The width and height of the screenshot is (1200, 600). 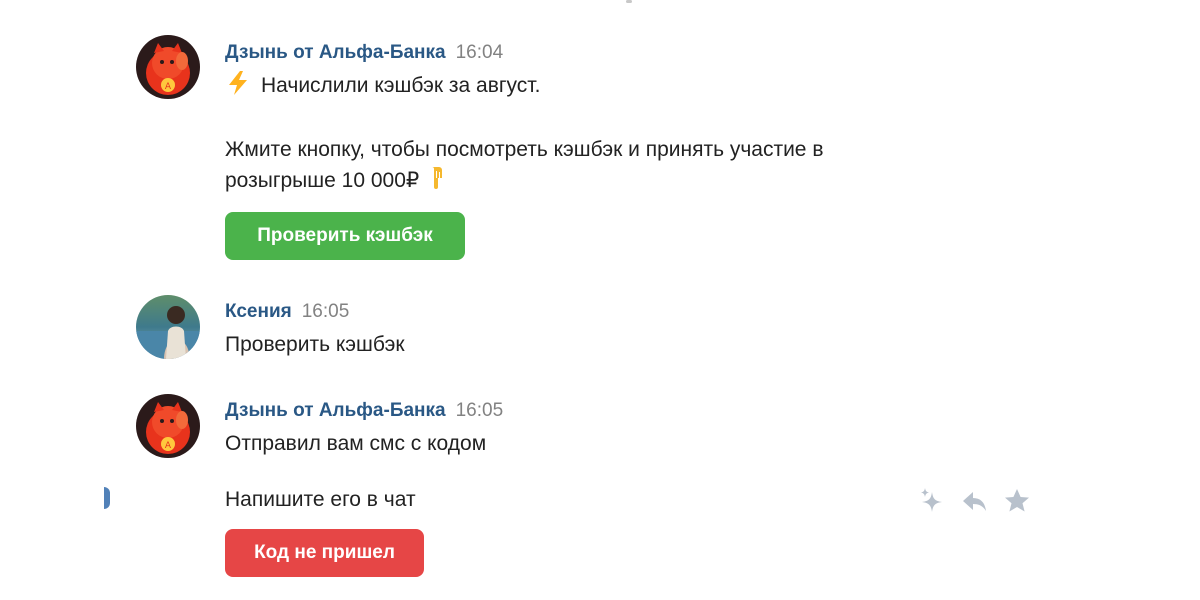 I want to click on user-avatar, so click(x=168, y=327).